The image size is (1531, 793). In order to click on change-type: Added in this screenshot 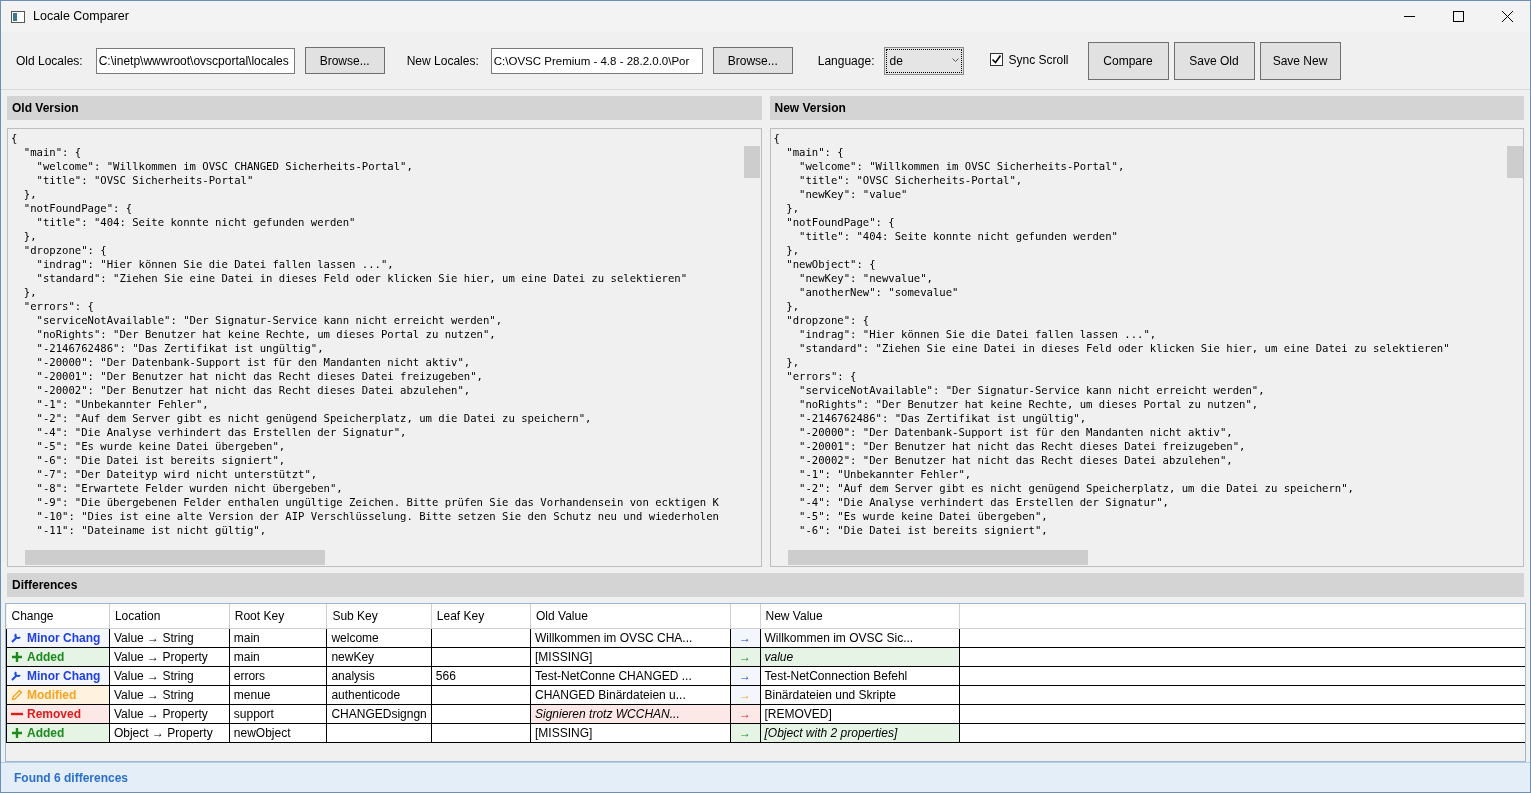, I will do `click(46, 733)`.